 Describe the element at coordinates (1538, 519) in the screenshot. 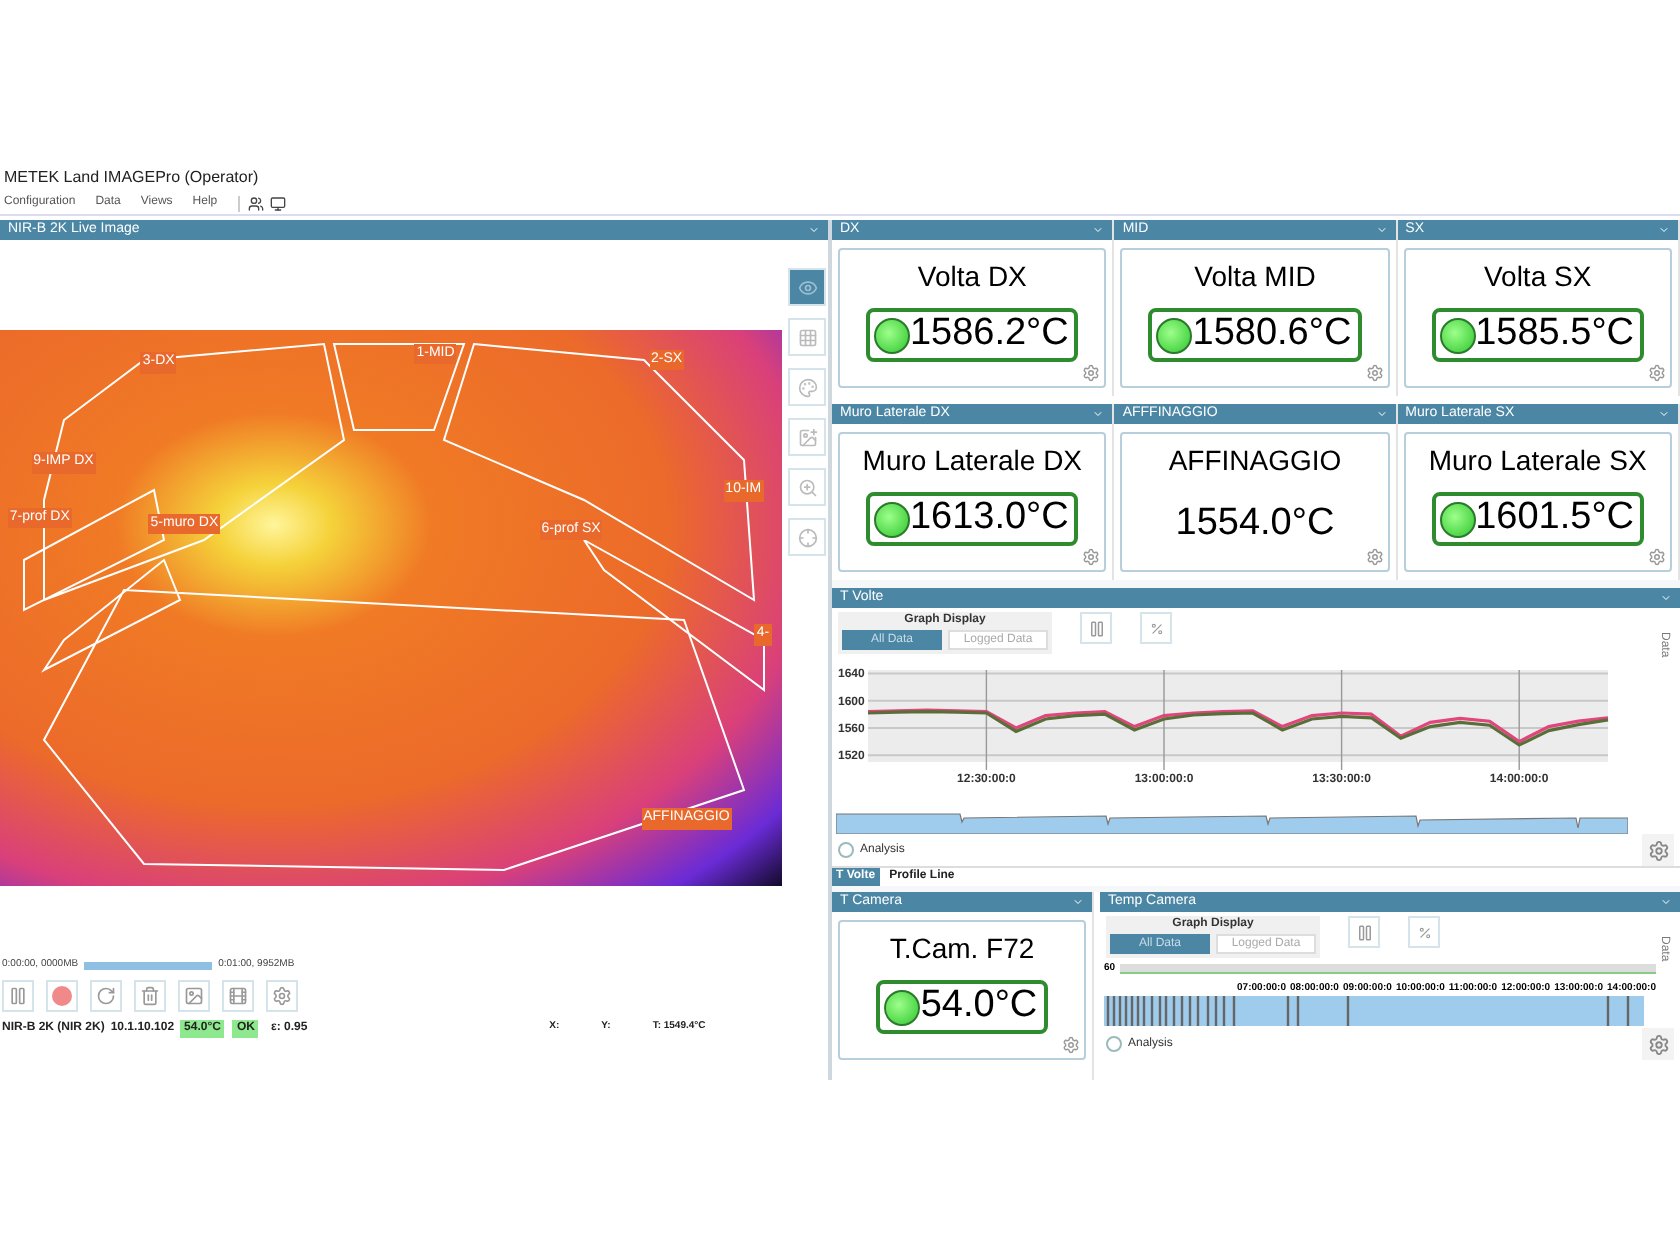

I see `temperature-value: 1601.5°C` at that location.